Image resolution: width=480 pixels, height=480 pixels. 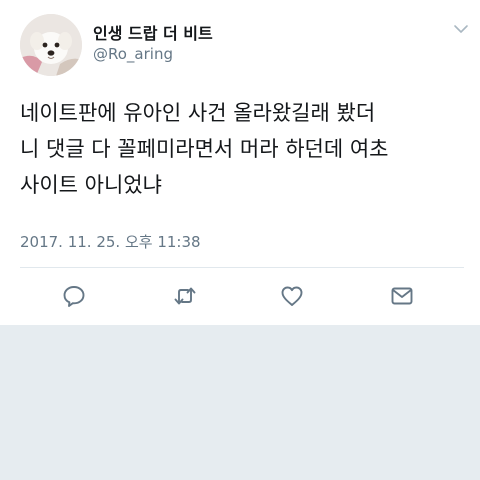 I want to click on reply-button, so click(x=74, y=296).